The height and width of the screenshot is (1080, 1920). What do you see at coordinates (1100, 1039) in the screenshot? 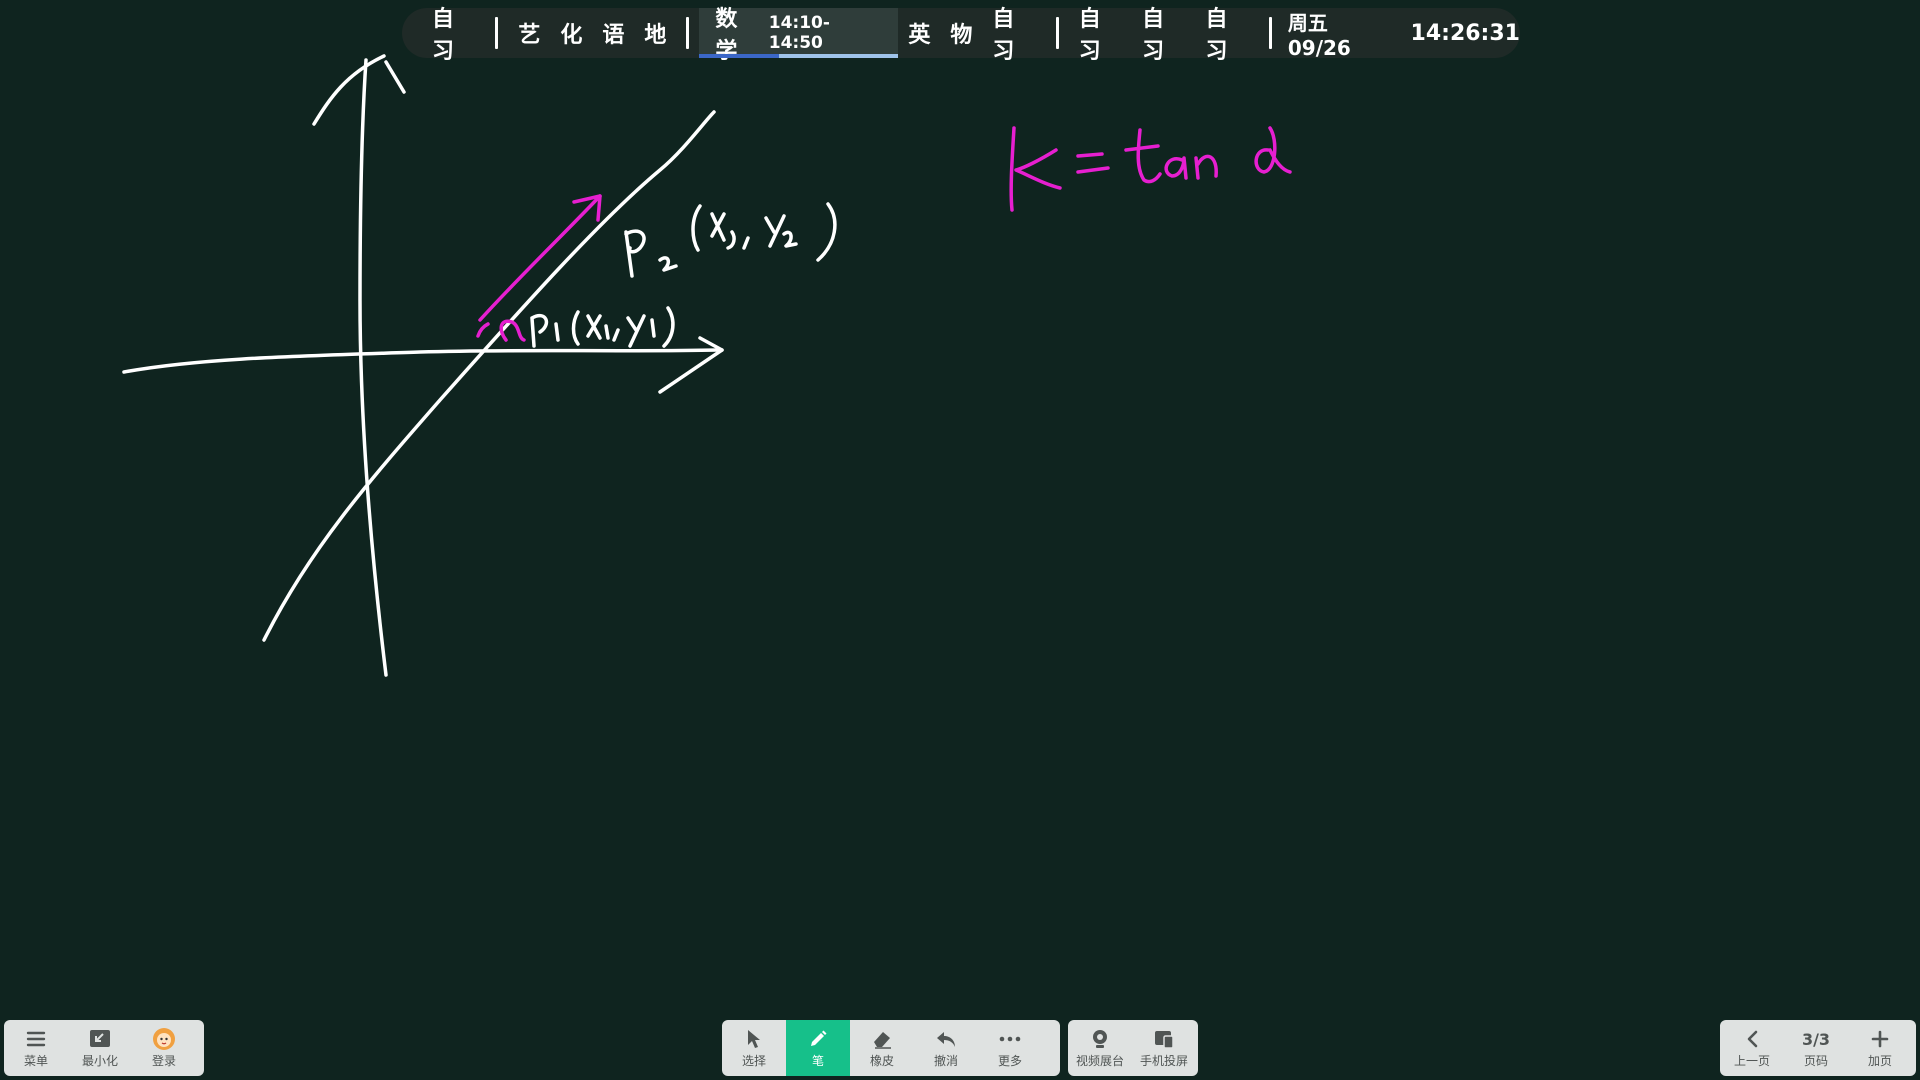
I see `camera-icon` at bounding box center [1100, 1039].